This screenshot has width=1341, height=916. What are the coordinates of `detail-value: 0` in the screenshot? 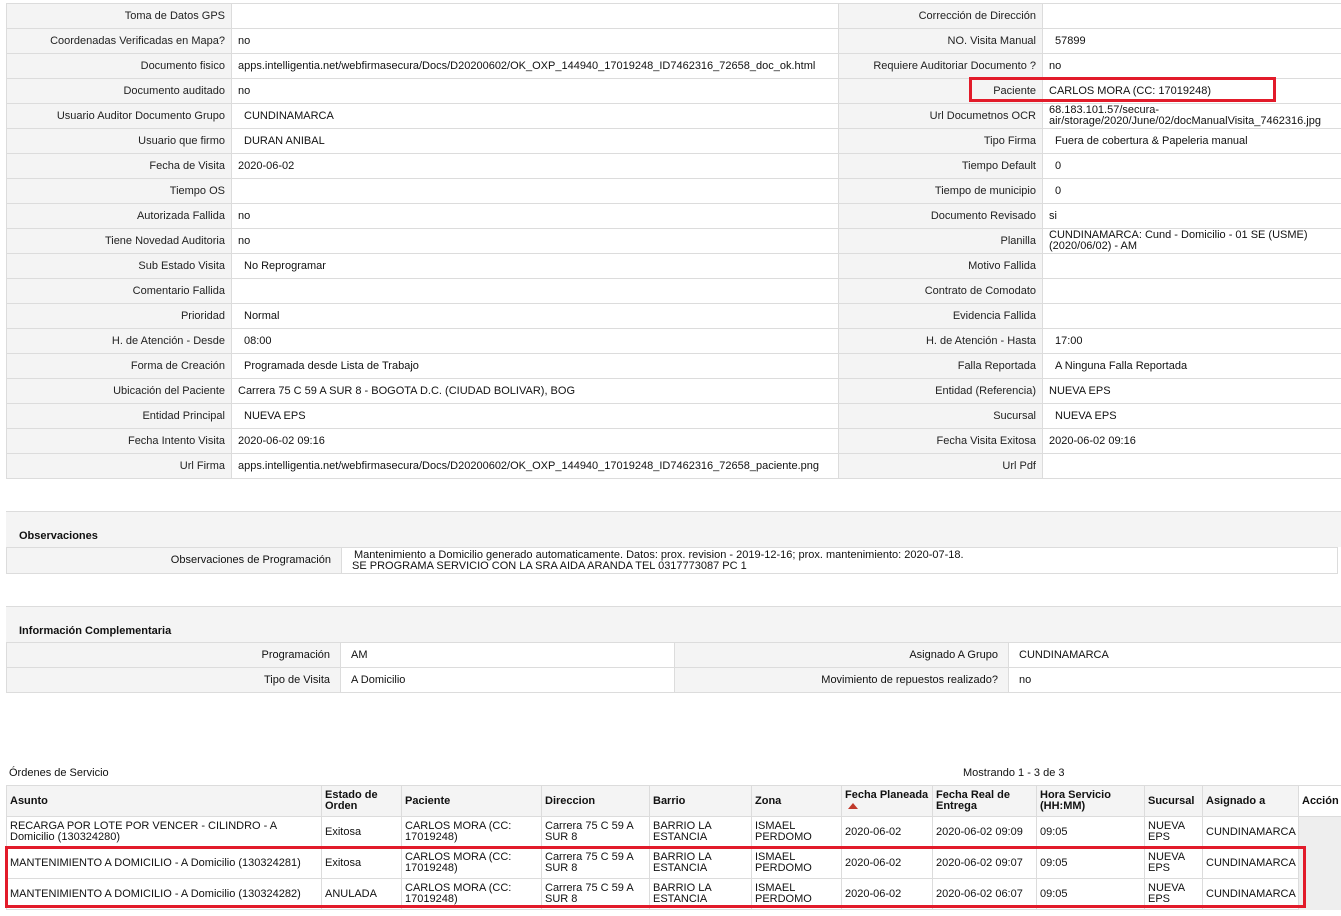 It's located at (1191, 166).